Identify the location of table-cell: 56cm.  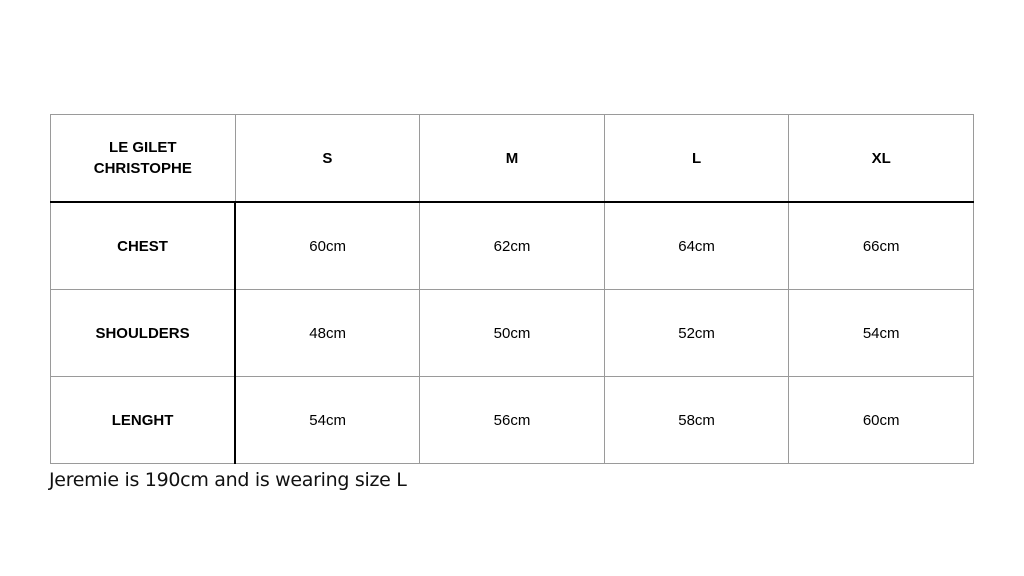
(512, 420).